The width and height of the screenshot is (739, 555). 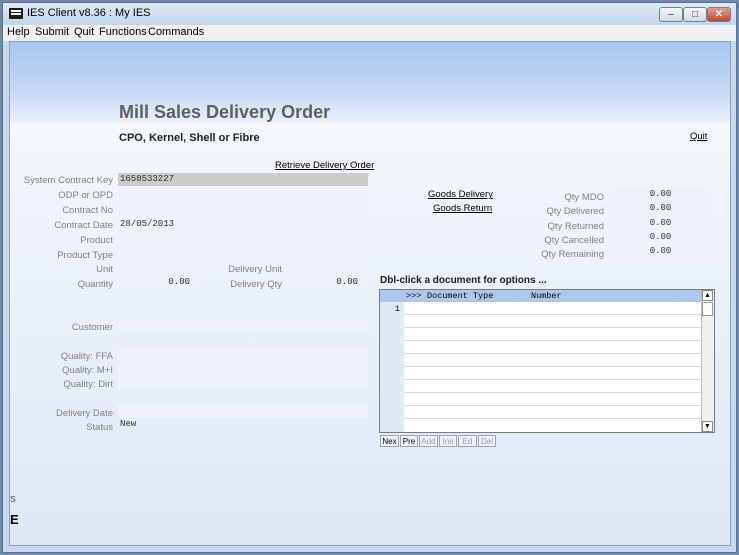 I want to click on label-qty-cancelled: Qty Cancelled, so click(x=574, y=240).